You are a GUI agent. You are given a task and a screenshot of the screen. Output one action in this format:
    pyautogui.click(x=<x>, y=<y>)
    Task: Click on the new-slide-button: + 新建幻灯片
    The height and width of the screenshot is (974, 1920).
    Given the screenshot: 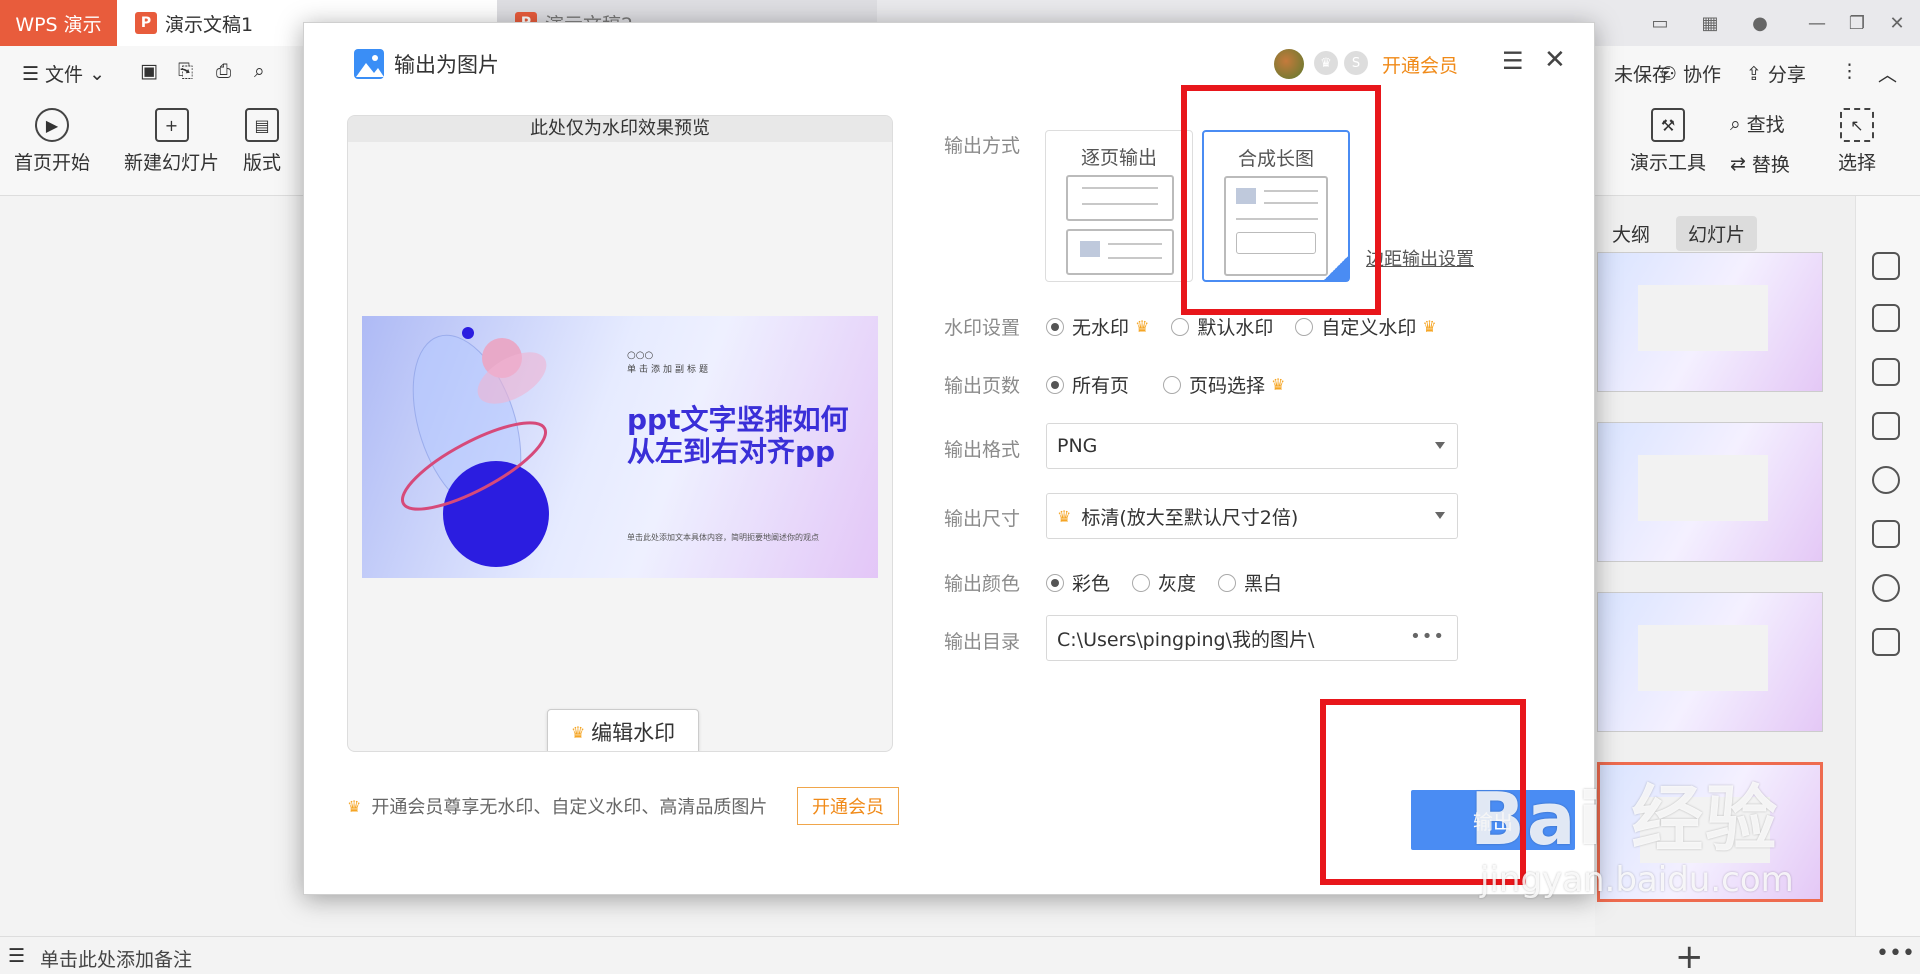 What is the action you would take?
    pyautogui.click(x=171, y=141)
    